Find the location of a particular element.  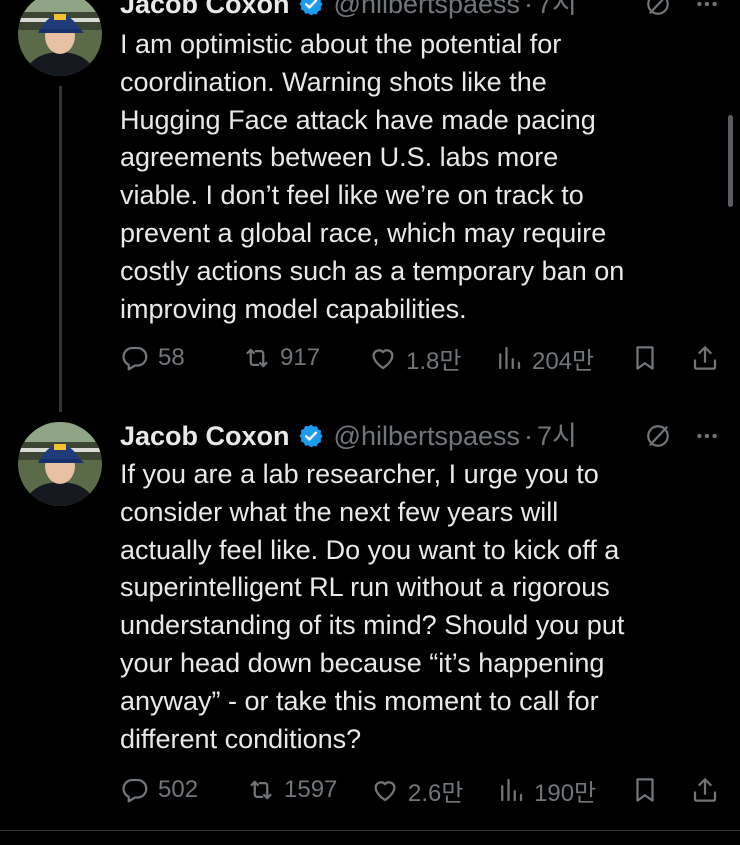

divider is located at coordinates (370, 830).